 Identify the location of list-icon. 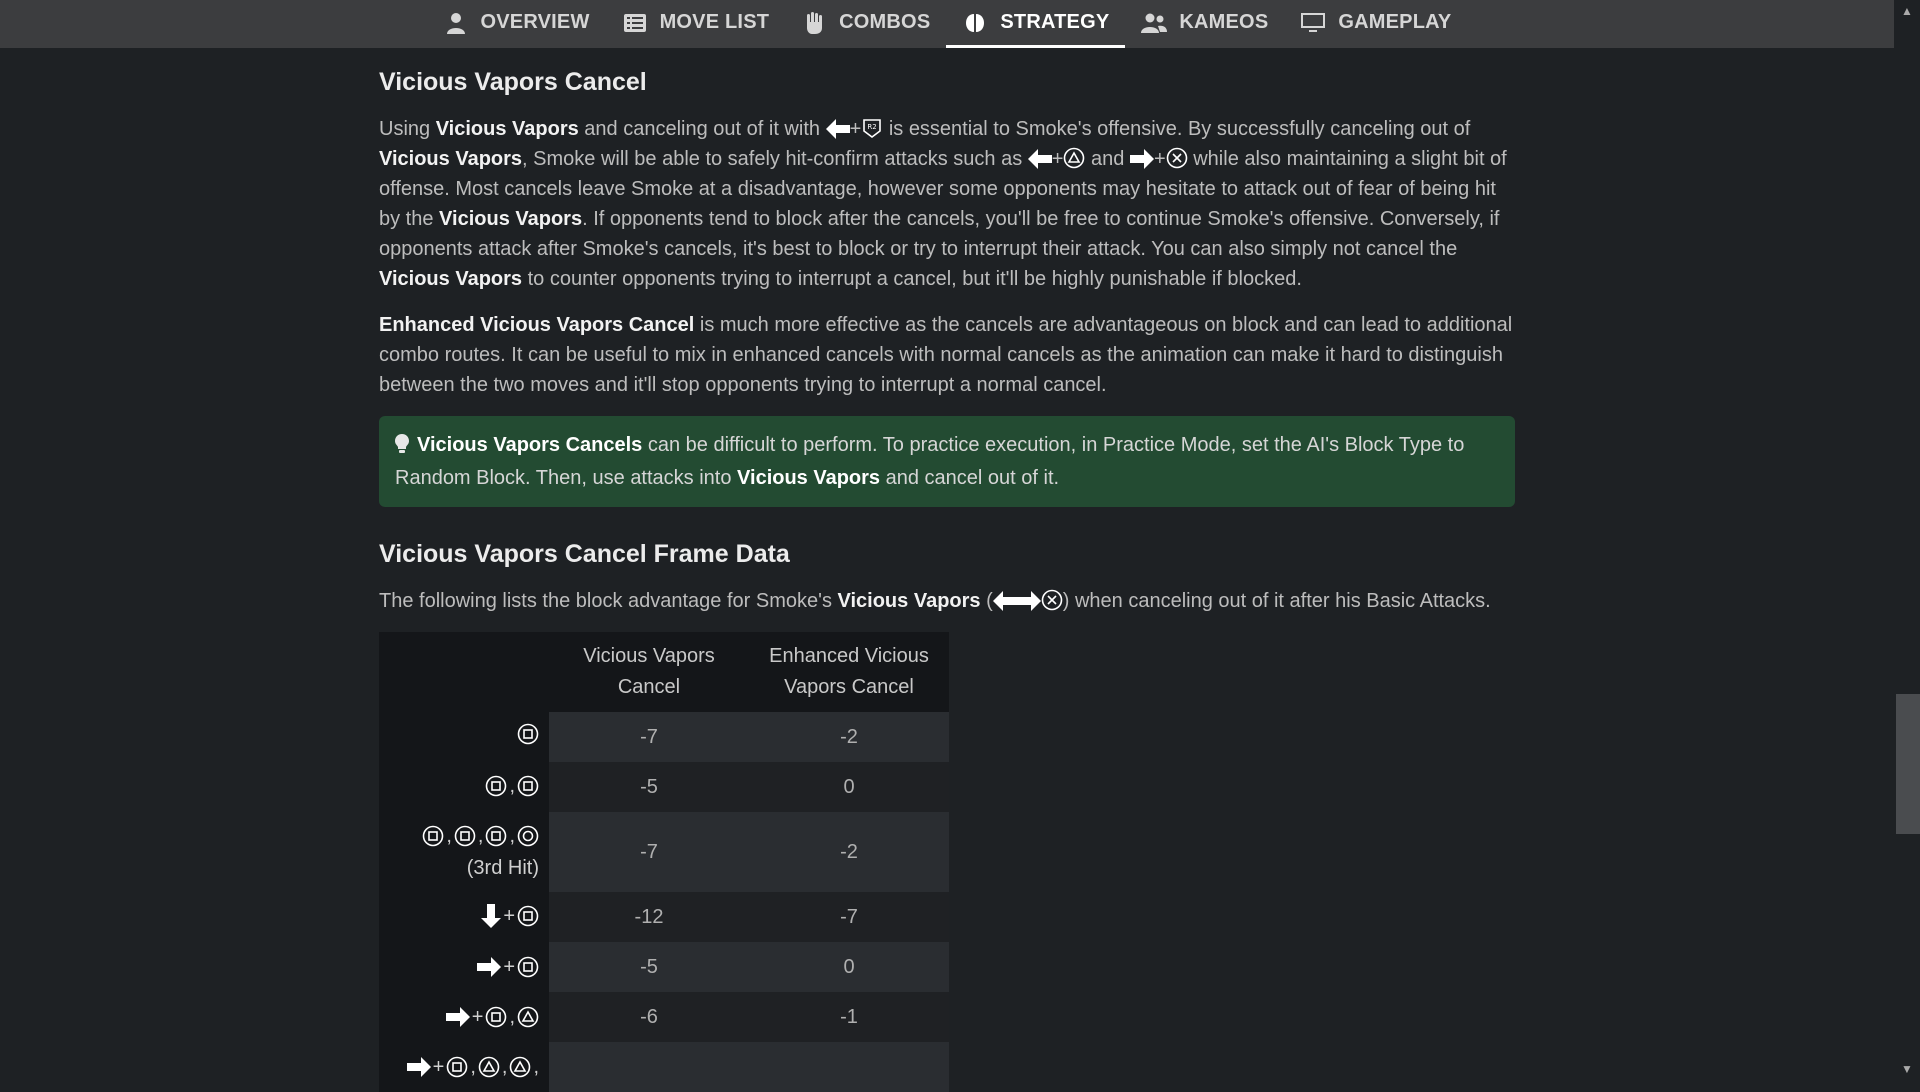
(635, 23).